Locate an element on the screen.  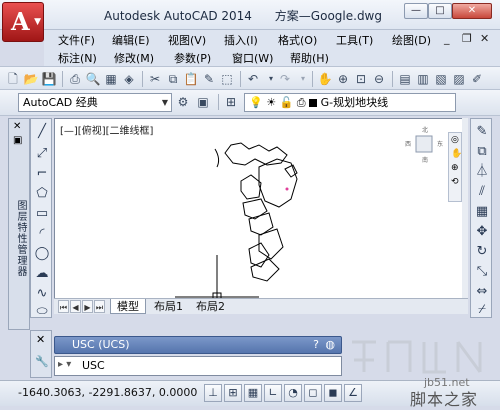
zoom-realtime-icon: ⊕ is located at coordinates (343, 79).